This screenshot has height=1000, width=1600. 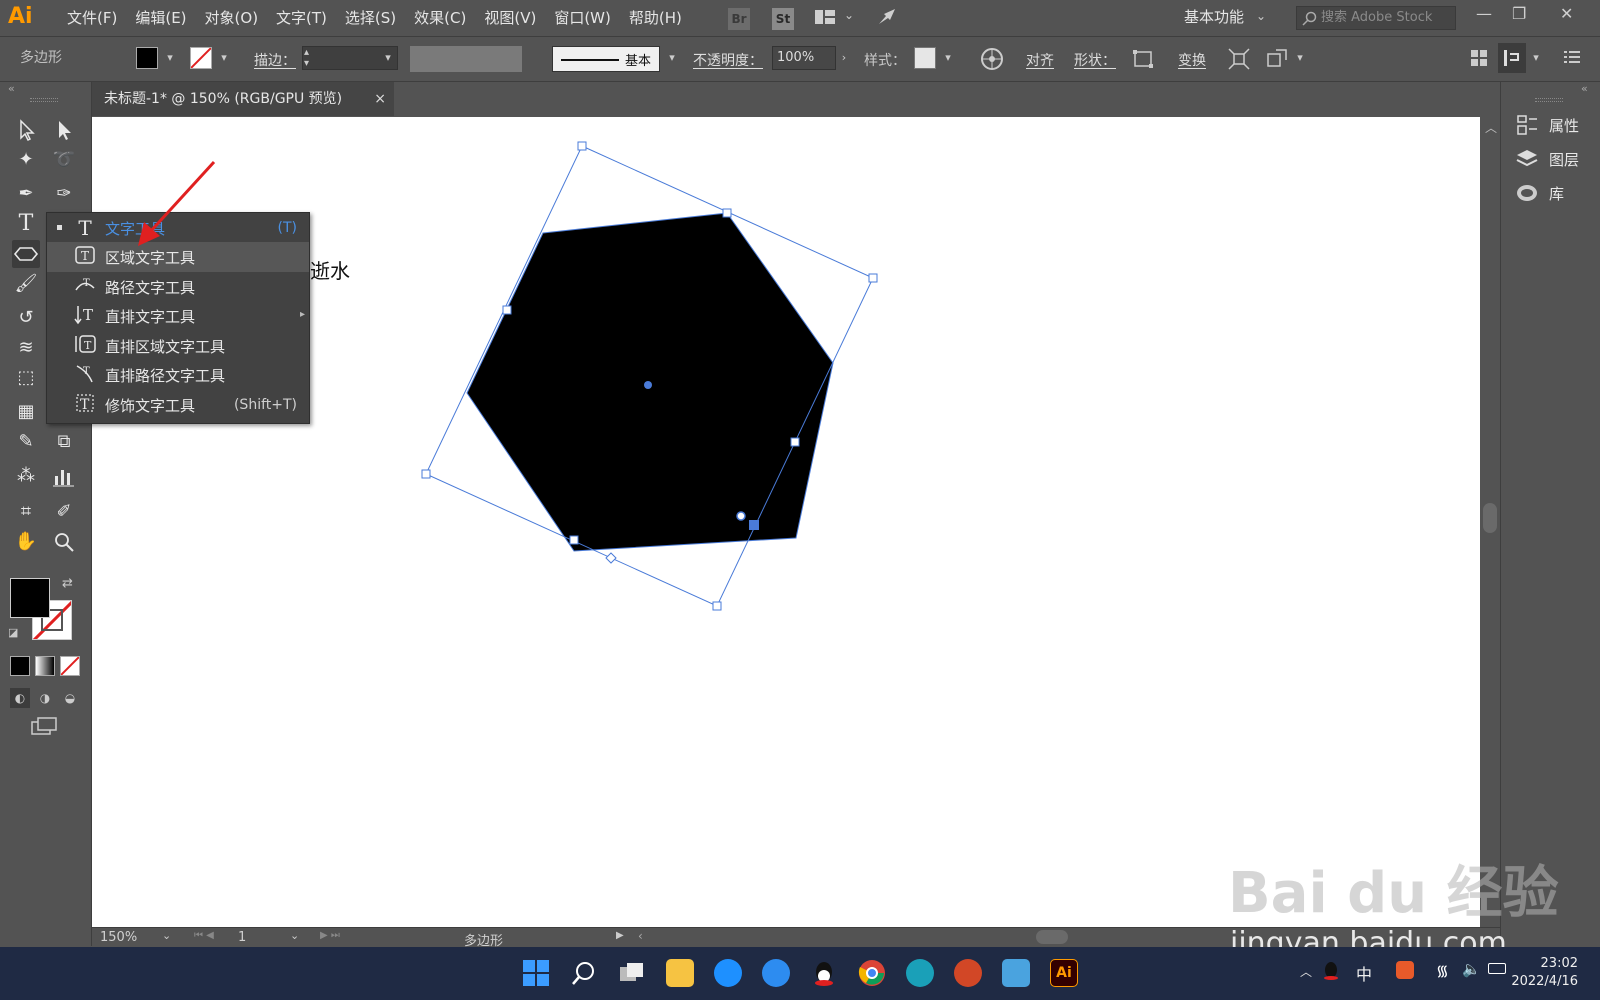 What do you see at coordinates (26, 254) in the screenshot?
I see `polygon-tool-icon` at bounding box center [26, 254].